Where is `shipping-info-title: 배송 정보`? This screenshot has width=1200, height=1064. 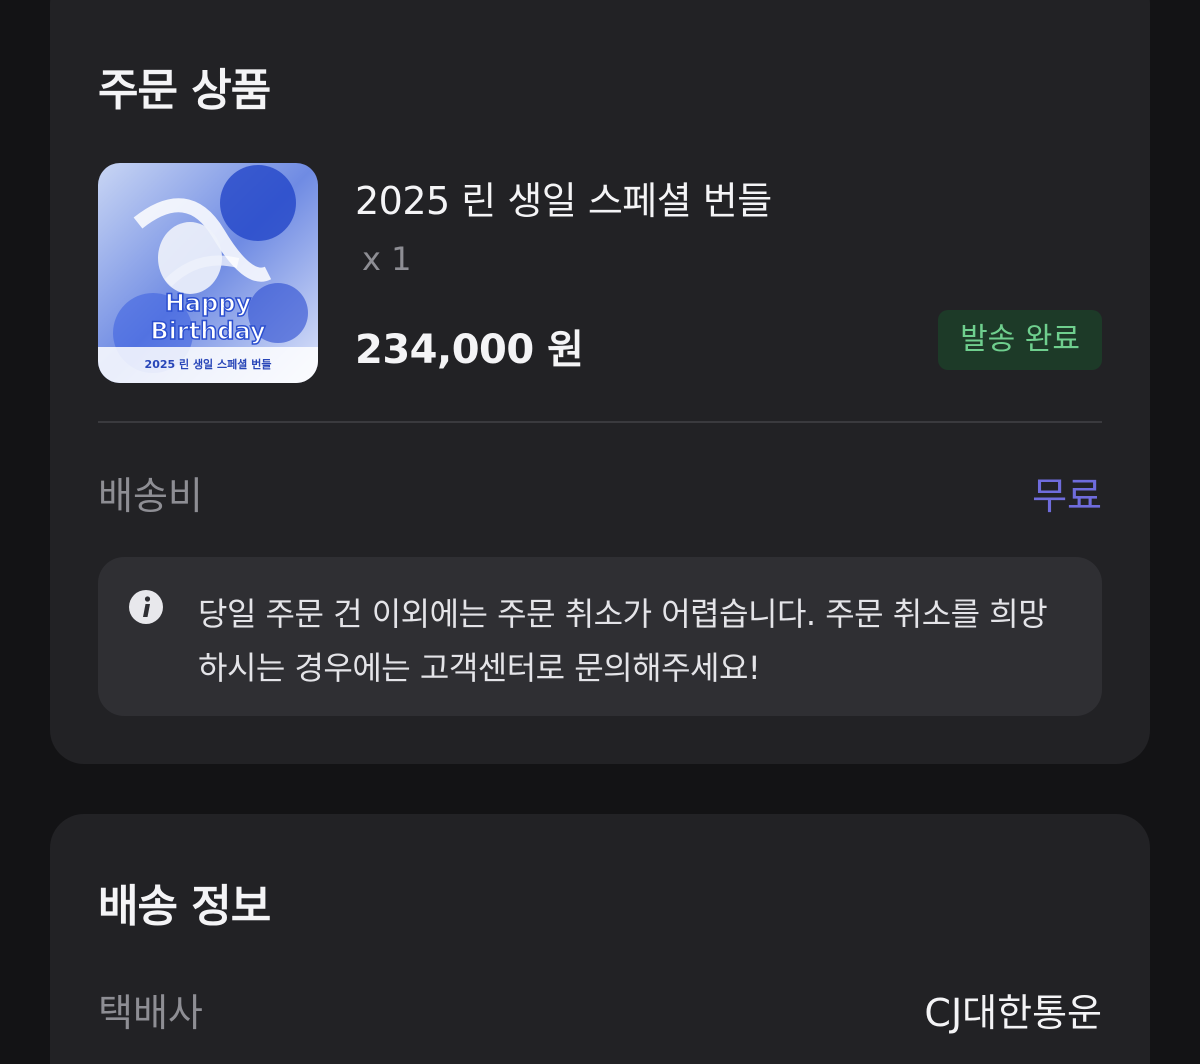 shipping-info-title: 배송 정보 is located at coordinates (184, 906).